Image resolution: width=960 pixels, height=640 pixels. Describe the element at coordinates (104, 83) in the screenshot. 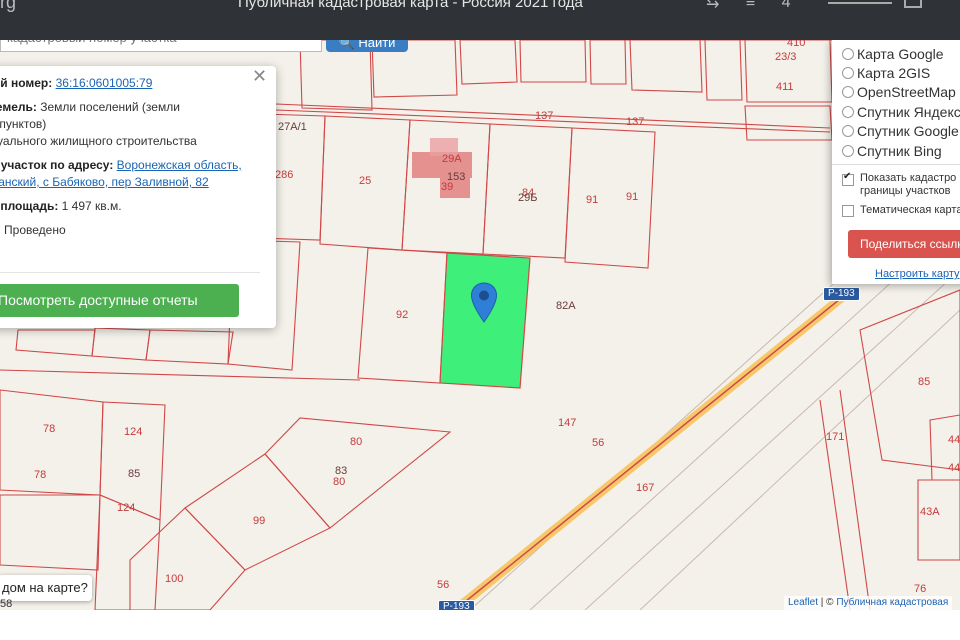

I see `cadastral-number-link: 36:16:0601005:79` at that location.